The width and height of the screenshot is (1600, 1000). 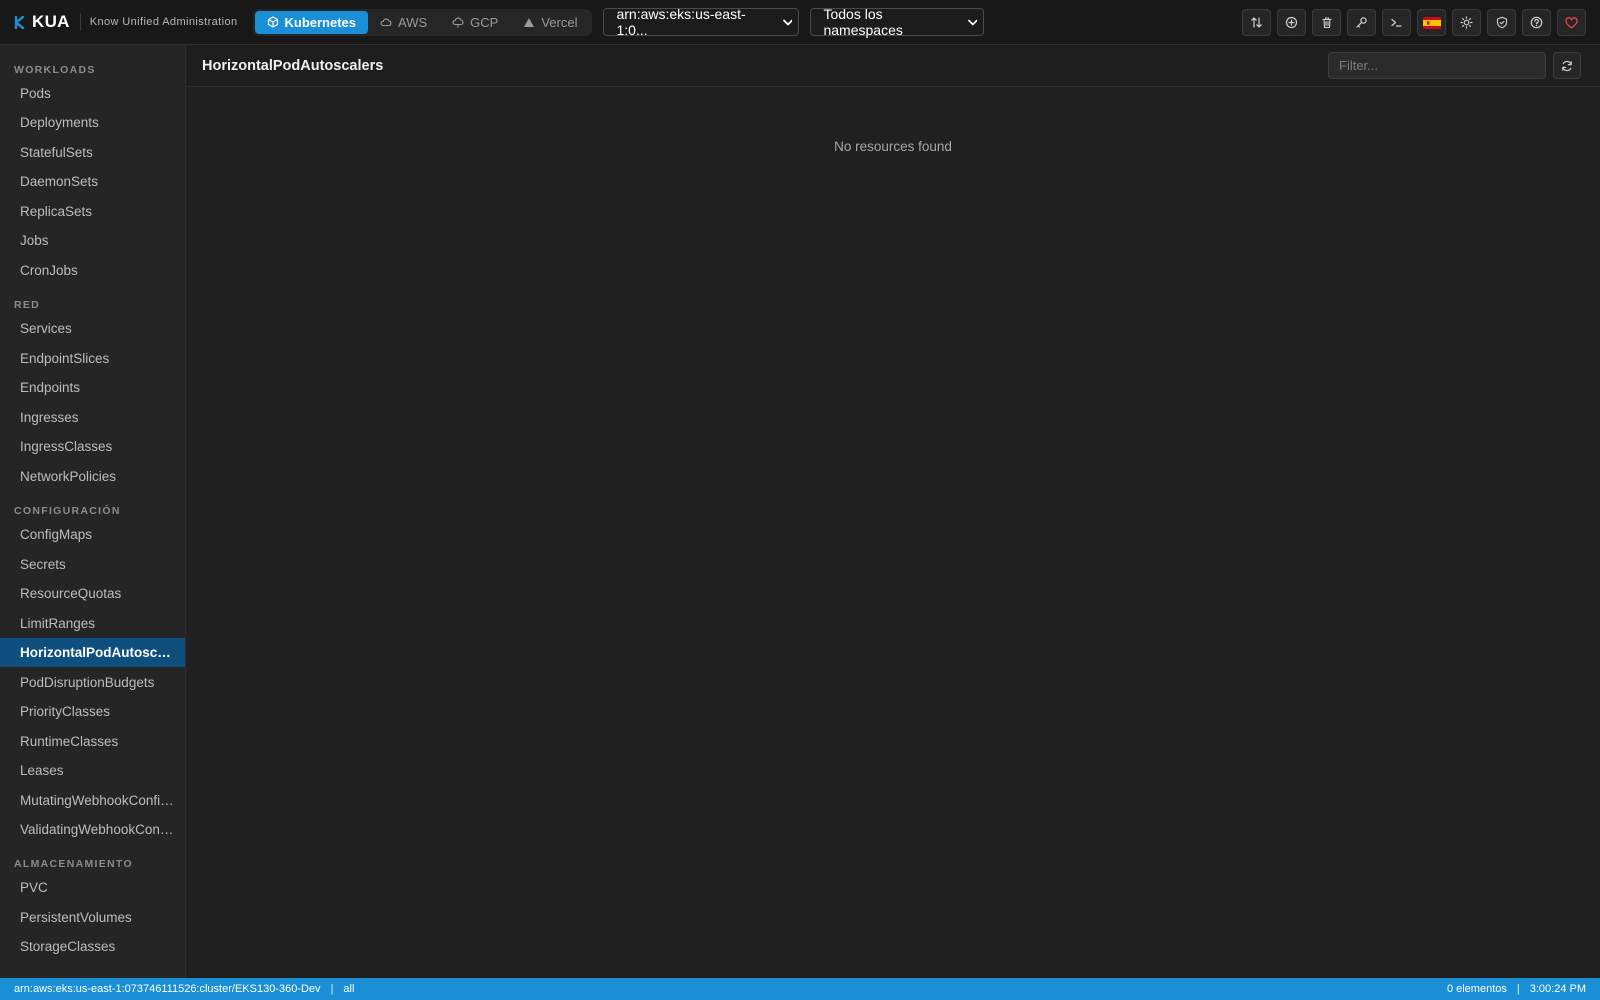 I want to click on credentials-button, so click(x=1361, y=22).